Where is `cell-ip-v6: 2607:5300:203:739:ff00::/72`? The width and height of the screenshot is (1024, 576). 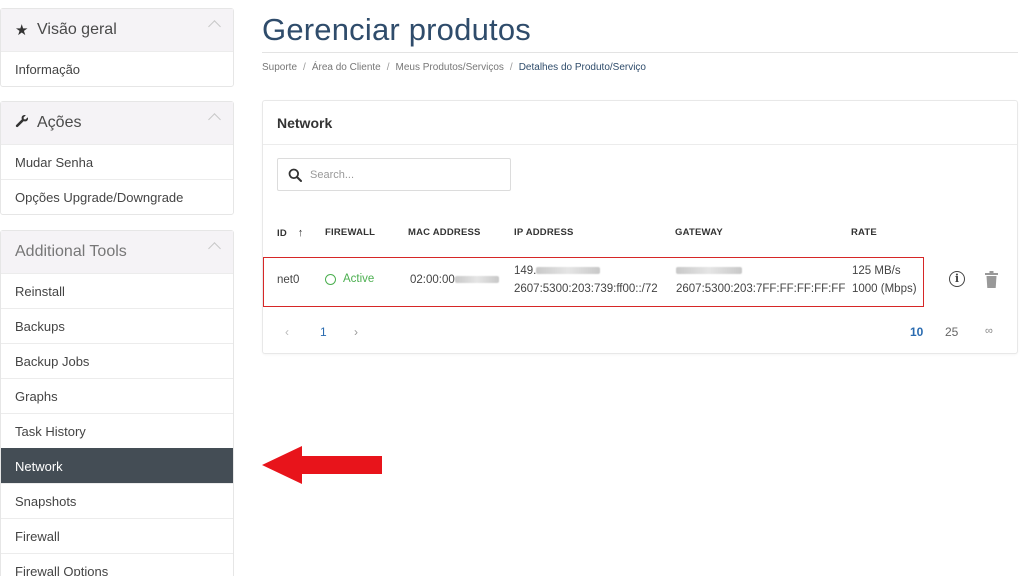
cell-ip-v6: 2607:5300:203:739:ff00::/72 is located at coordinates (586, 289).